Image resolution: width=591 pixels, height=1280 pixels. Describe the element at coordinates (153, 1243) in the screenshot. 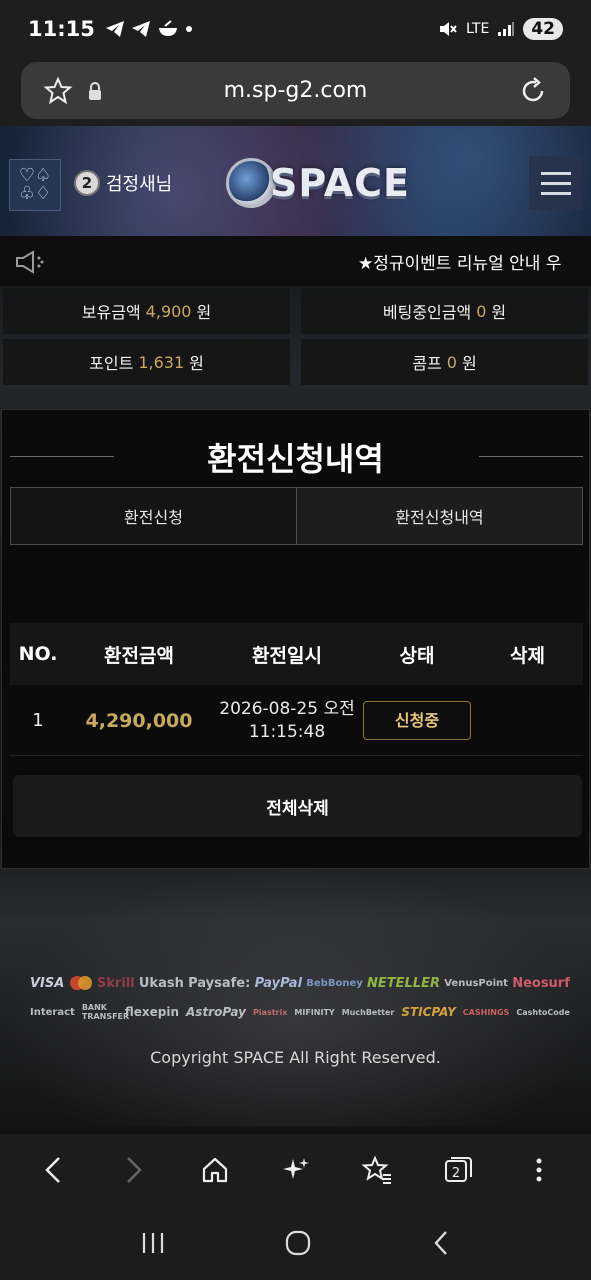

I see `recent-apps-icon` at that location.